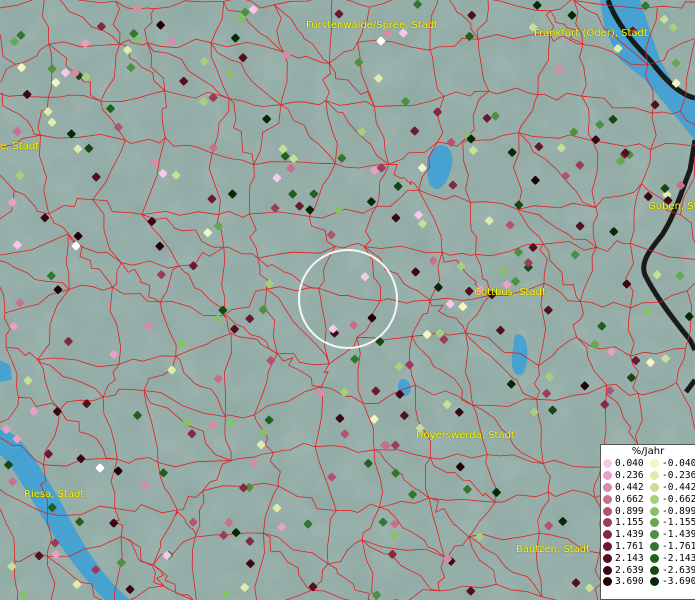 This screenshot has height=600, width=695. Describe the element at coordinates (671, 206) in the screenshot. I see `city-label: Guben, St` at that location.